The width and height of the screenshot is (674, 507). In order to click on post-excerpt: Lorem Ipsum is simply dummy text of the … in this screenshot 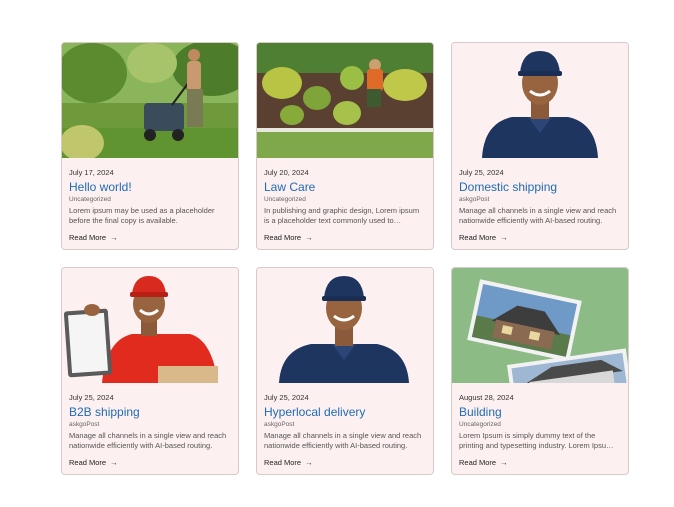, I will do `click(536, 440)`.